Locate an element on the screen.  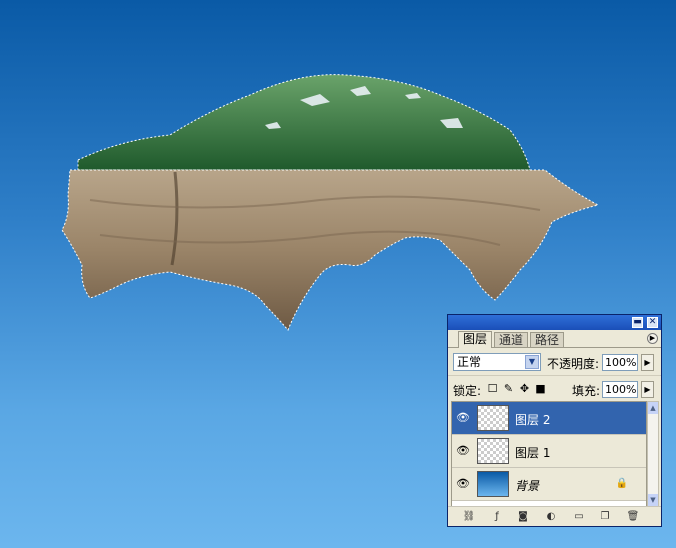
palette-footer: ⛓ ƒ ◙ ◐ ▭ ❐ 🗑 is located at coordinates (554, 516).